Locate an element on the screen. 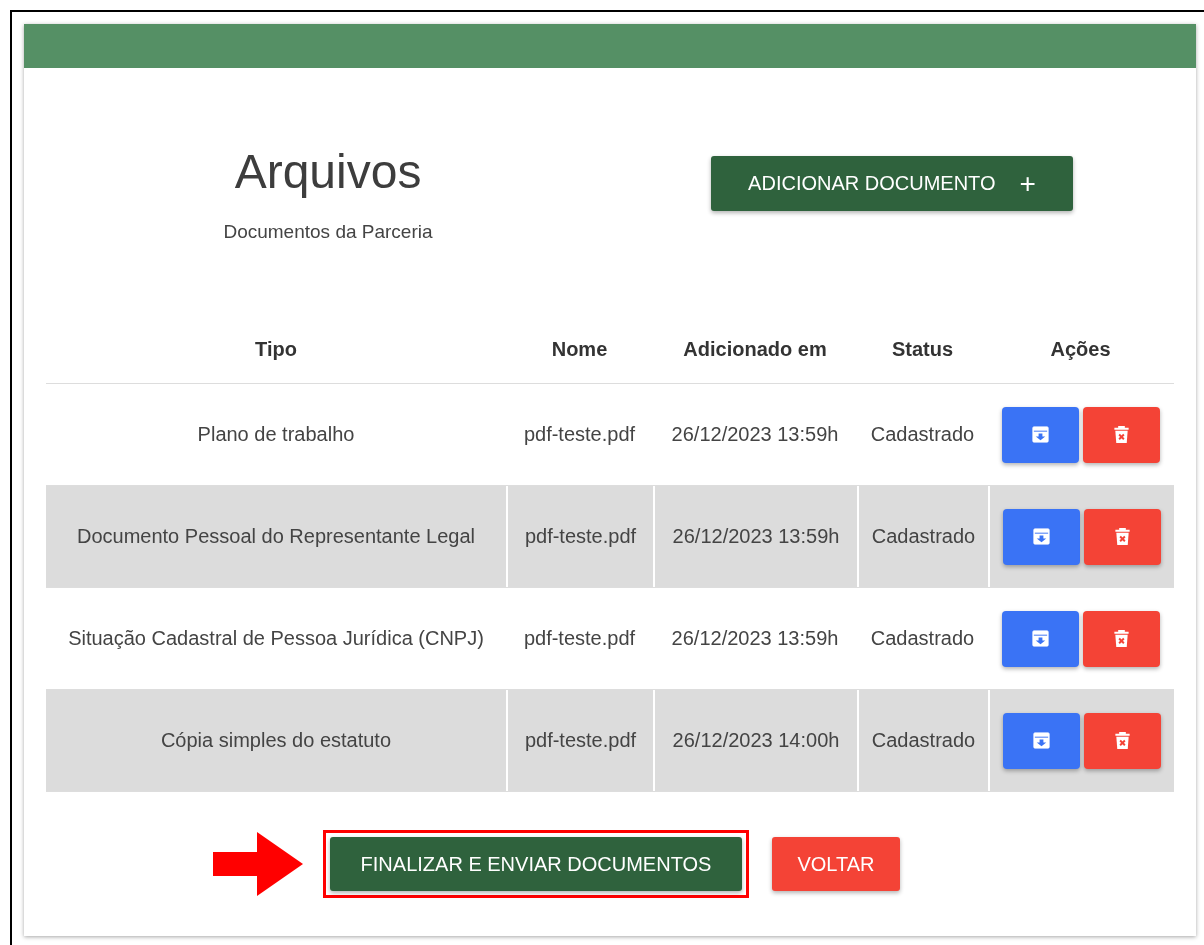  back-button: VOLTAR is located at coordinates (836, 864).